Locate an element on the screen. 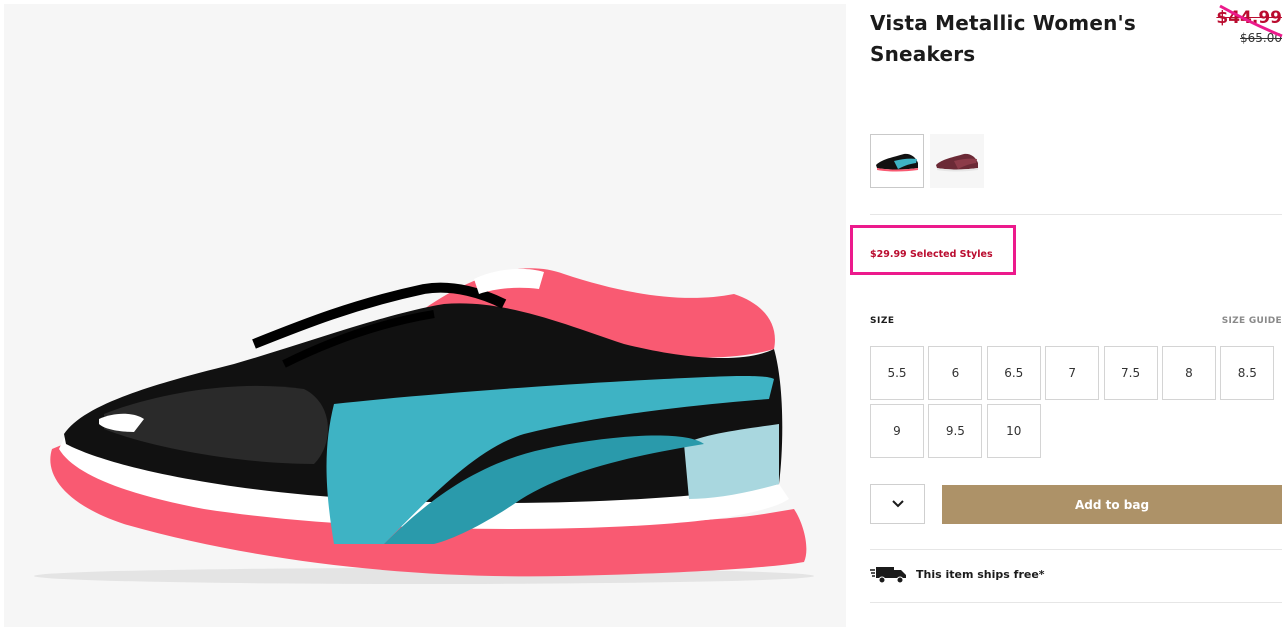  quantity-select is located at coordinates (897, 504).